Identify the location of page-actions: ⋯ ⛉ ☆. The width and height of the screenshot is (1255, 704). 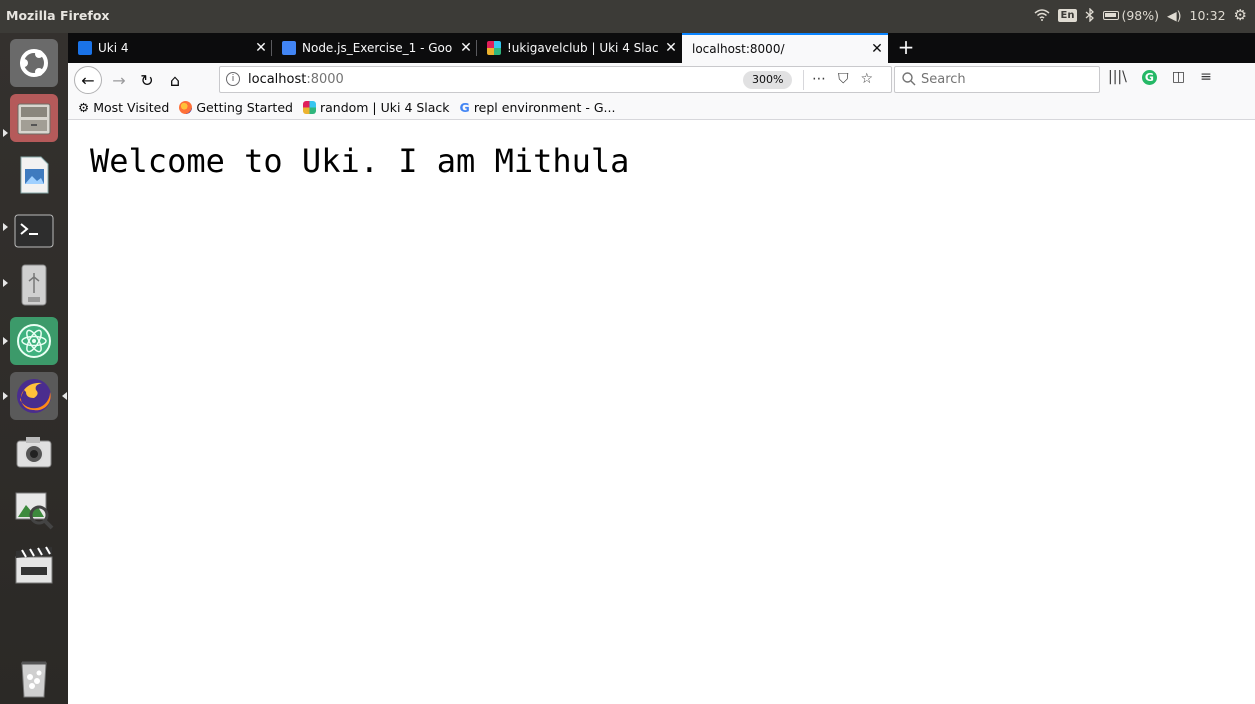
(842, 79).